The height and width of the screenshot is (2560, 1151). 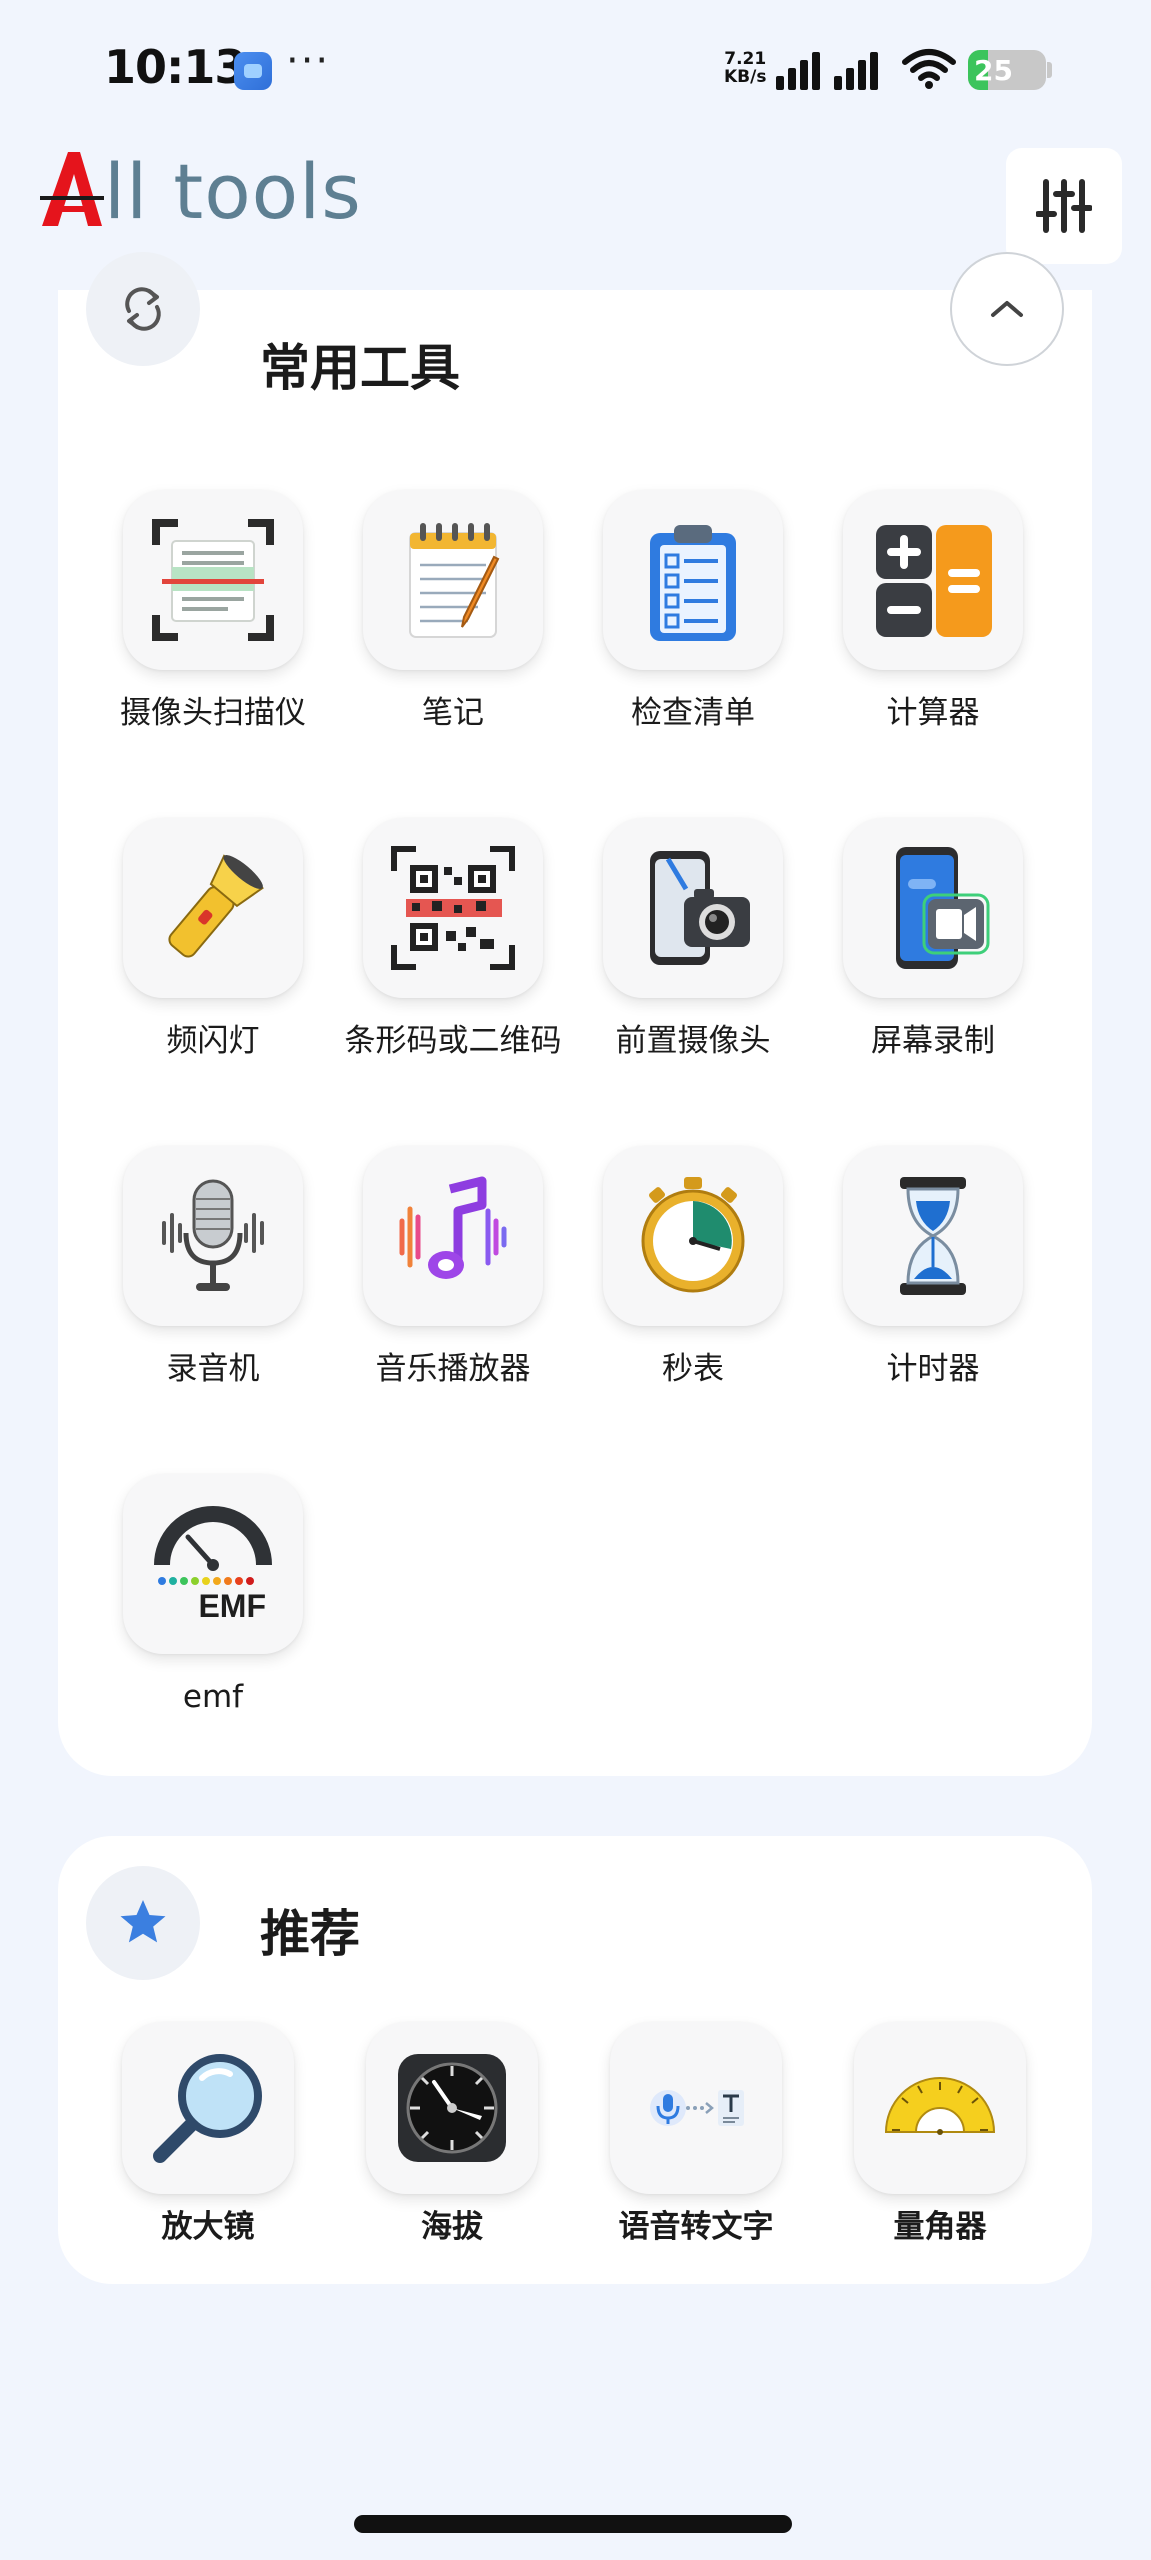 What do you see at coordinates (693, 1041) in the screenshot?
I see `tool-label: 前置摄像头` at bounding box center [693, 1041].